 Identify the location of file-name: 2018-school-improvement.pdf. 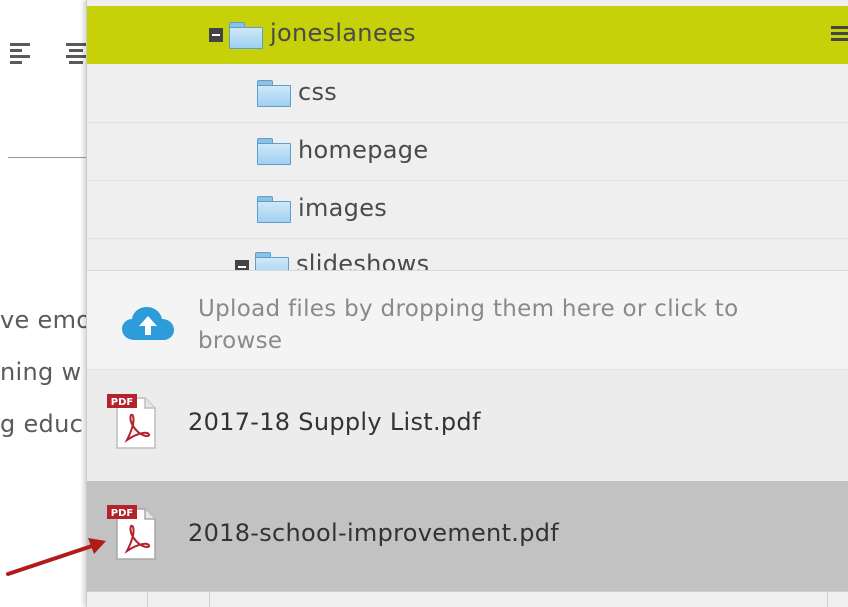
(374, 533).